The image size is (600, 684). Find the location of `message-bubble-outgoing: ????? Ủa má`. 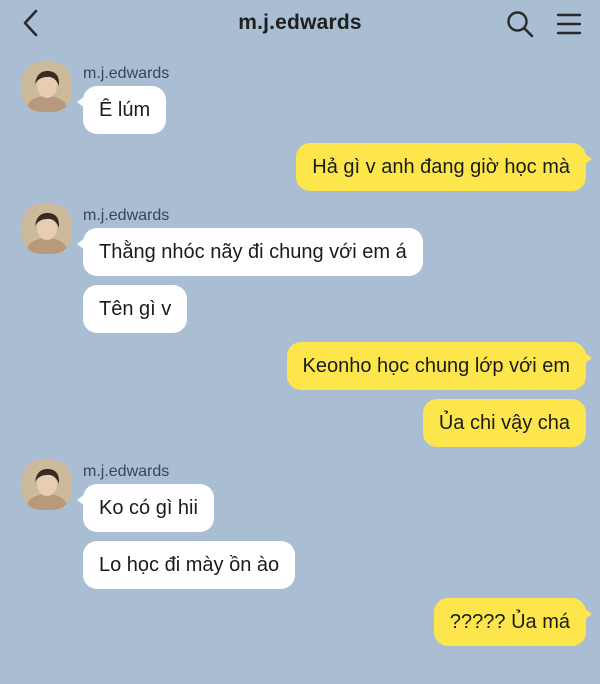

message-bubble-outgoing: ????? Ủa má is located at coordinates (513, 622).